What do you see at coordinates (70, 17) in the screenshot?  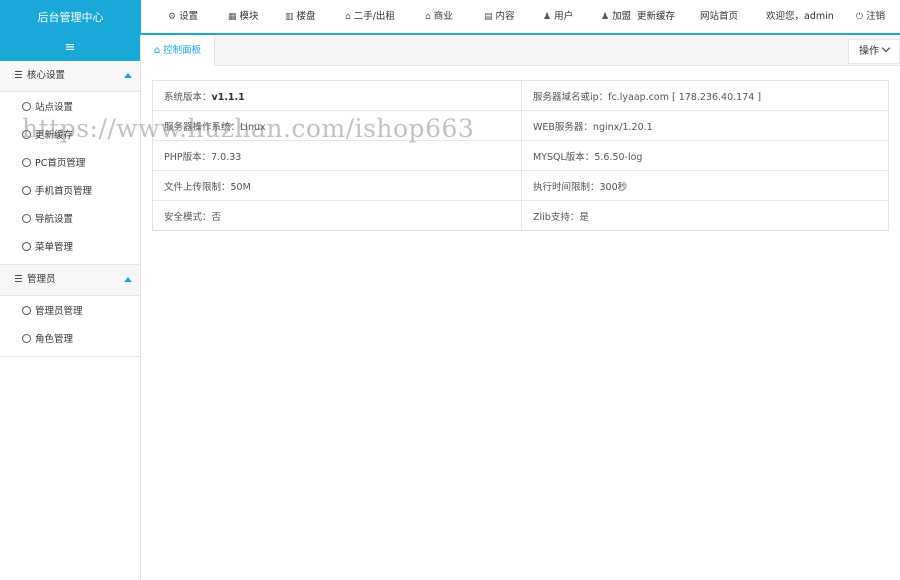 I see `app-title: 后台管理中心` at bounding box center [70, 17].